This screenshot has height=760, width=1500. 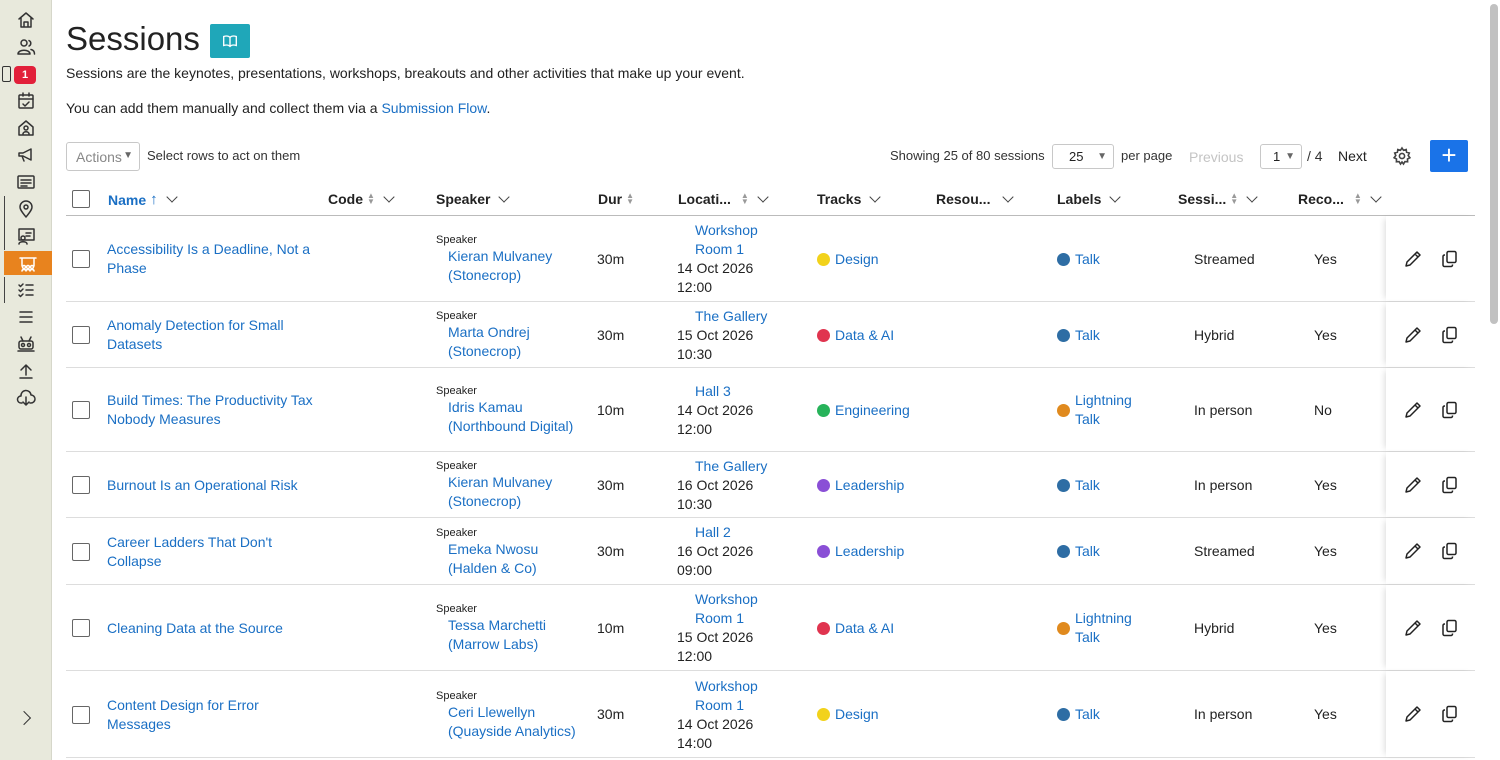 I want to click on session-name-link: Anomaly Detection for Small Datasets, so click(x=212, y=335).